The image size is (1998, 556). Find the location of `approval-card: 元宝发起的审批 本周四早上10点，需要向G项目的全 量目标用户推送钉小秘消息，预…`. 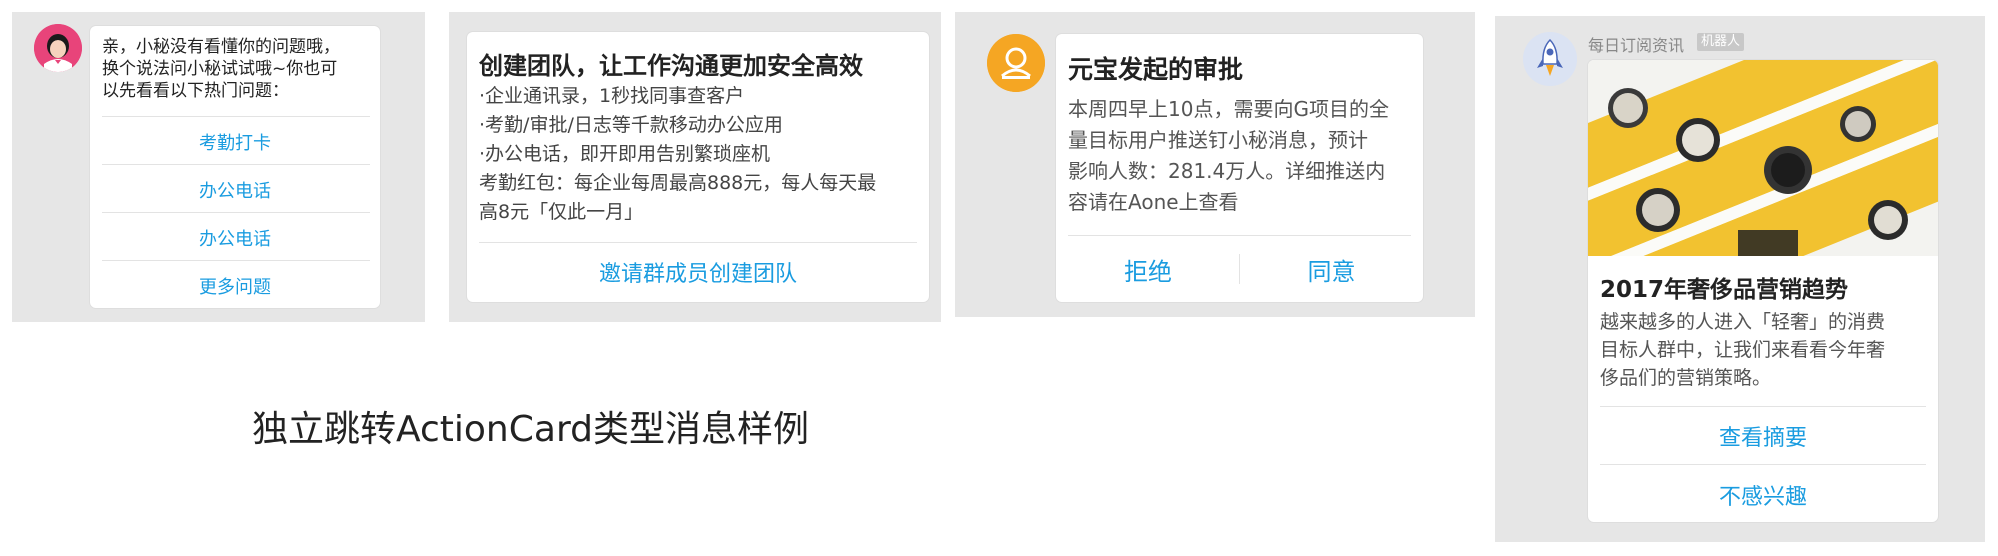

approval-card: 元宝发起的审批 本周四早上10点，需要向G项目的全 量目标用户推送钉小秘消息，预… is located at coordinates (1239, 168).